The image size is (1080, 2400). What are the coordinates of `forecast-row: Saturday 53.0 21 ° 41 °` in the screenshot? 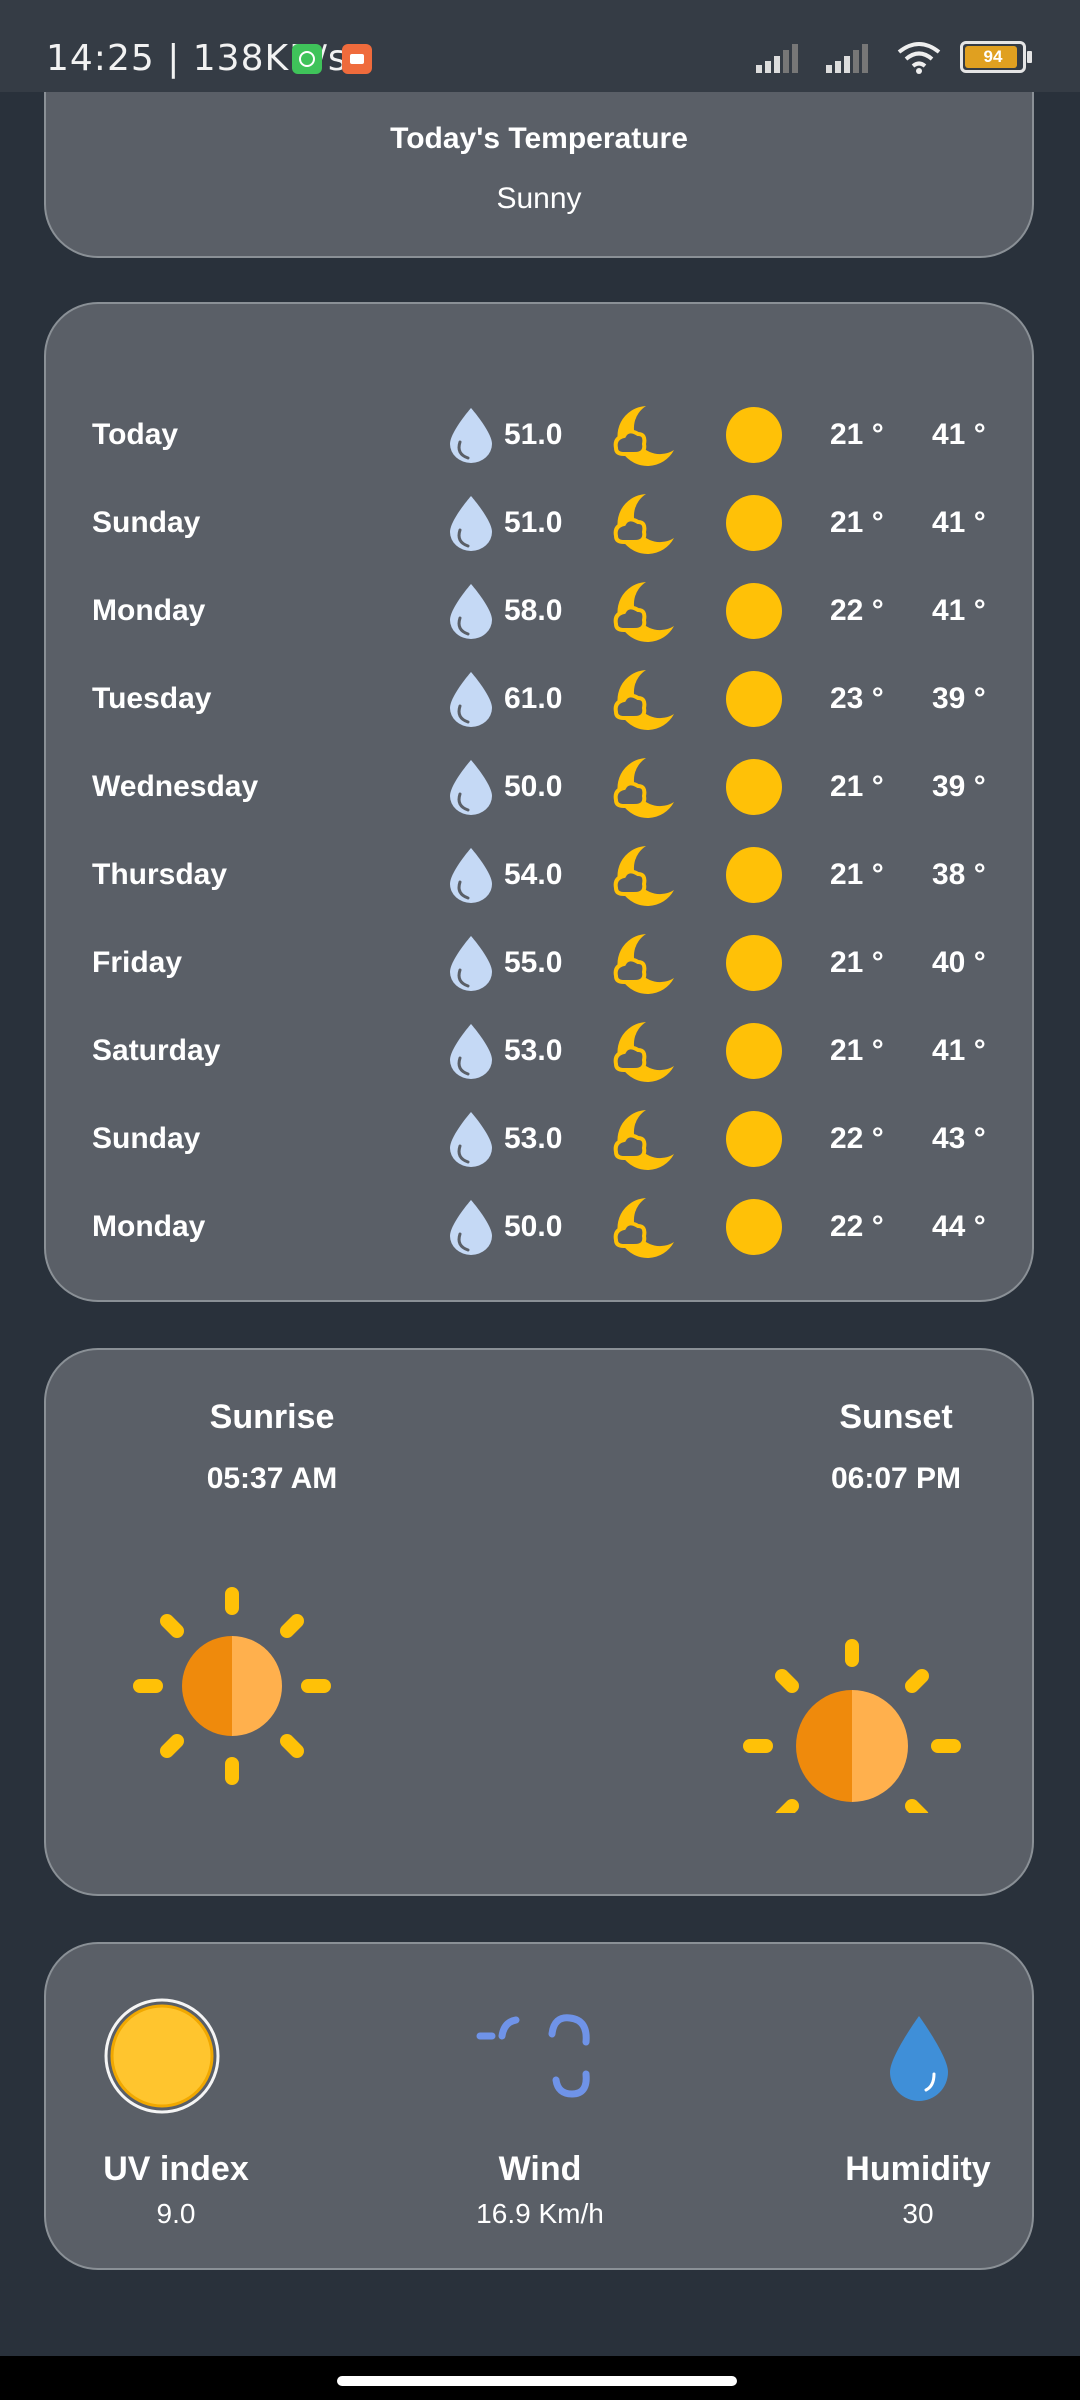 It's located at (539, 1051).